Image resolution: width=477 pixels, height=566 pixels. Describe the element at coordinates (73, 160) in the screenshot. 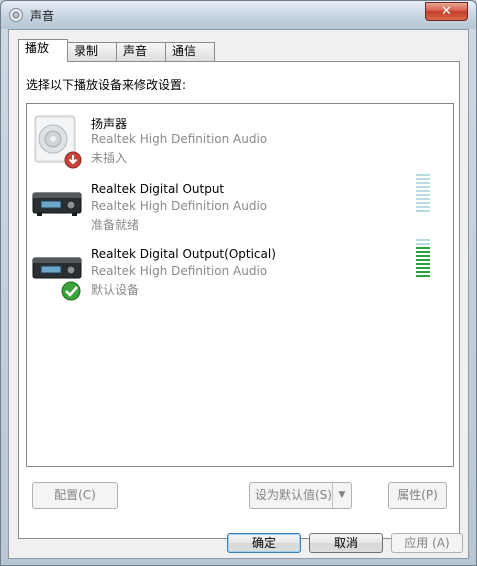

I see `unplugged-badge-icon` at that location.